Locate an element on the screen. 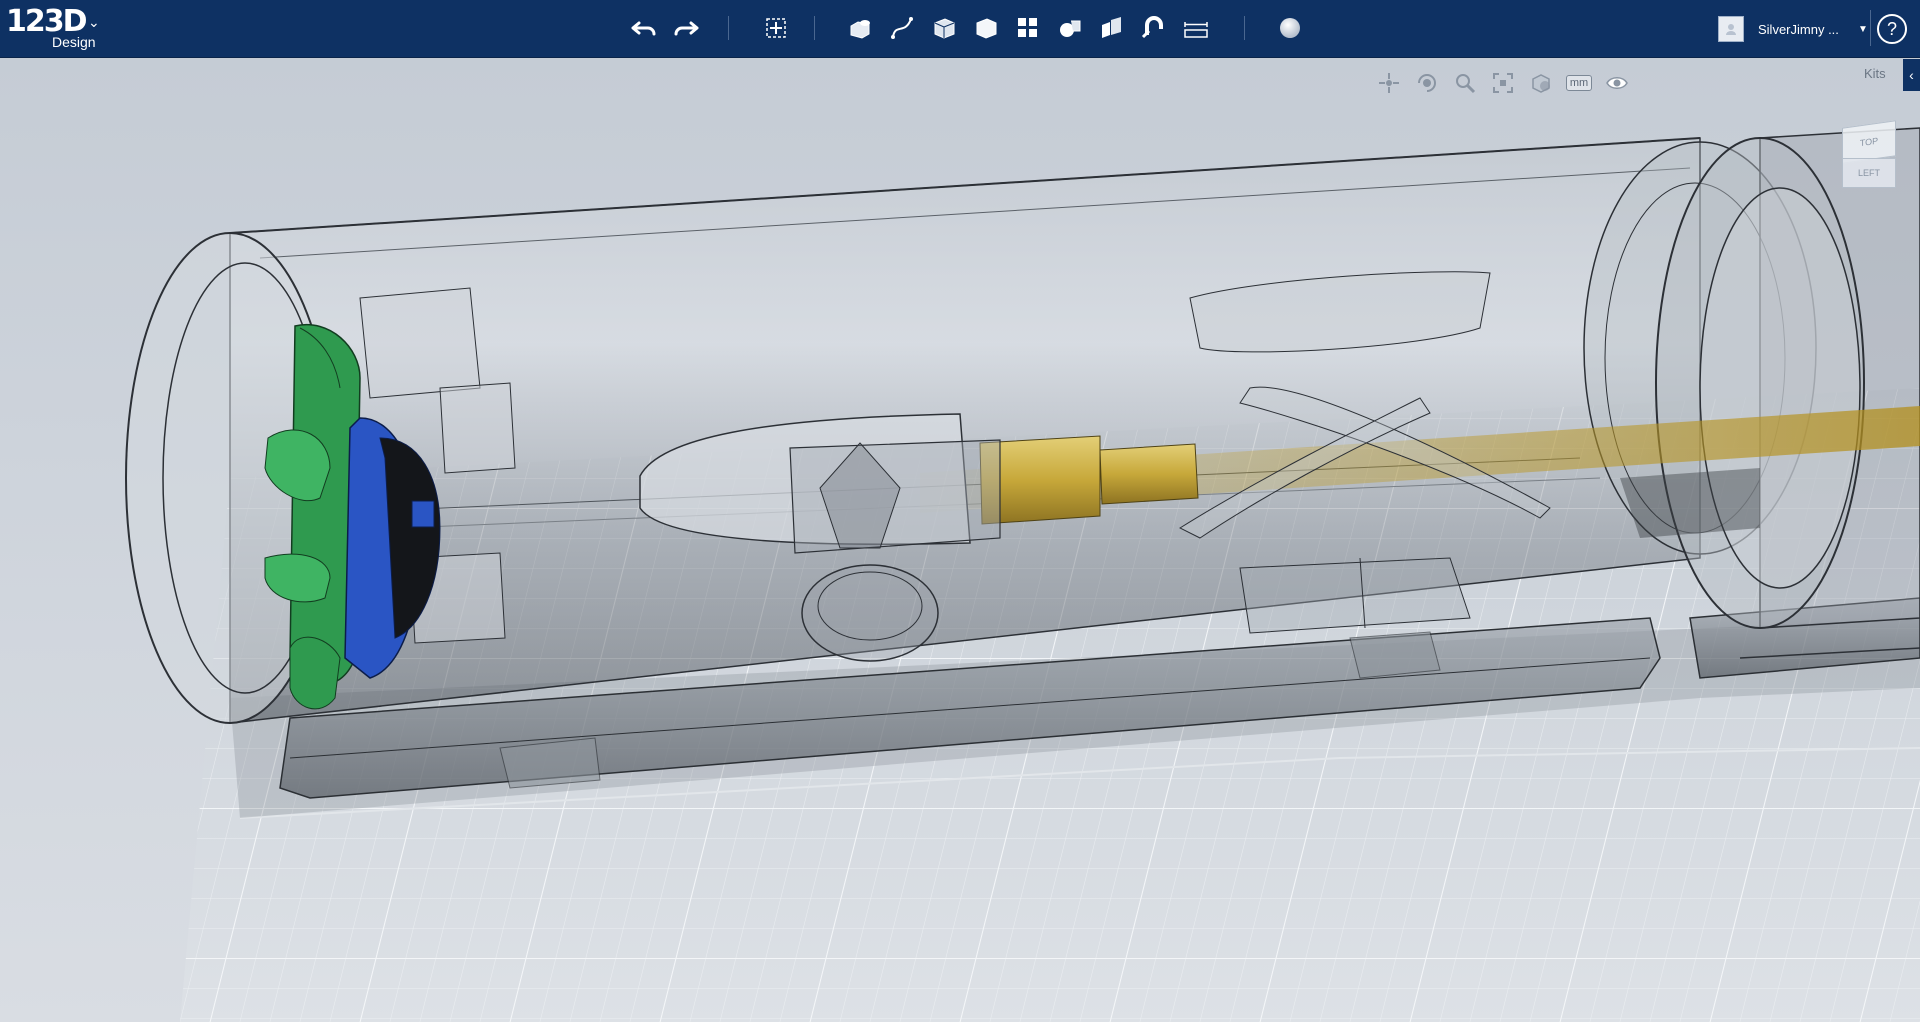 The height and width of the screenshot is (1022, 1920). measure-icon is located at coordinates (1196, 28).